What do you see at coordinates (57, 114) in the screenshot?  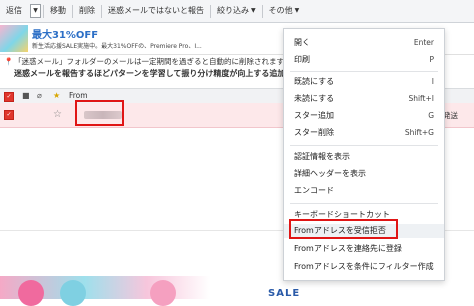 I see `star-icon: ☆` at bounding box center [57, 114].